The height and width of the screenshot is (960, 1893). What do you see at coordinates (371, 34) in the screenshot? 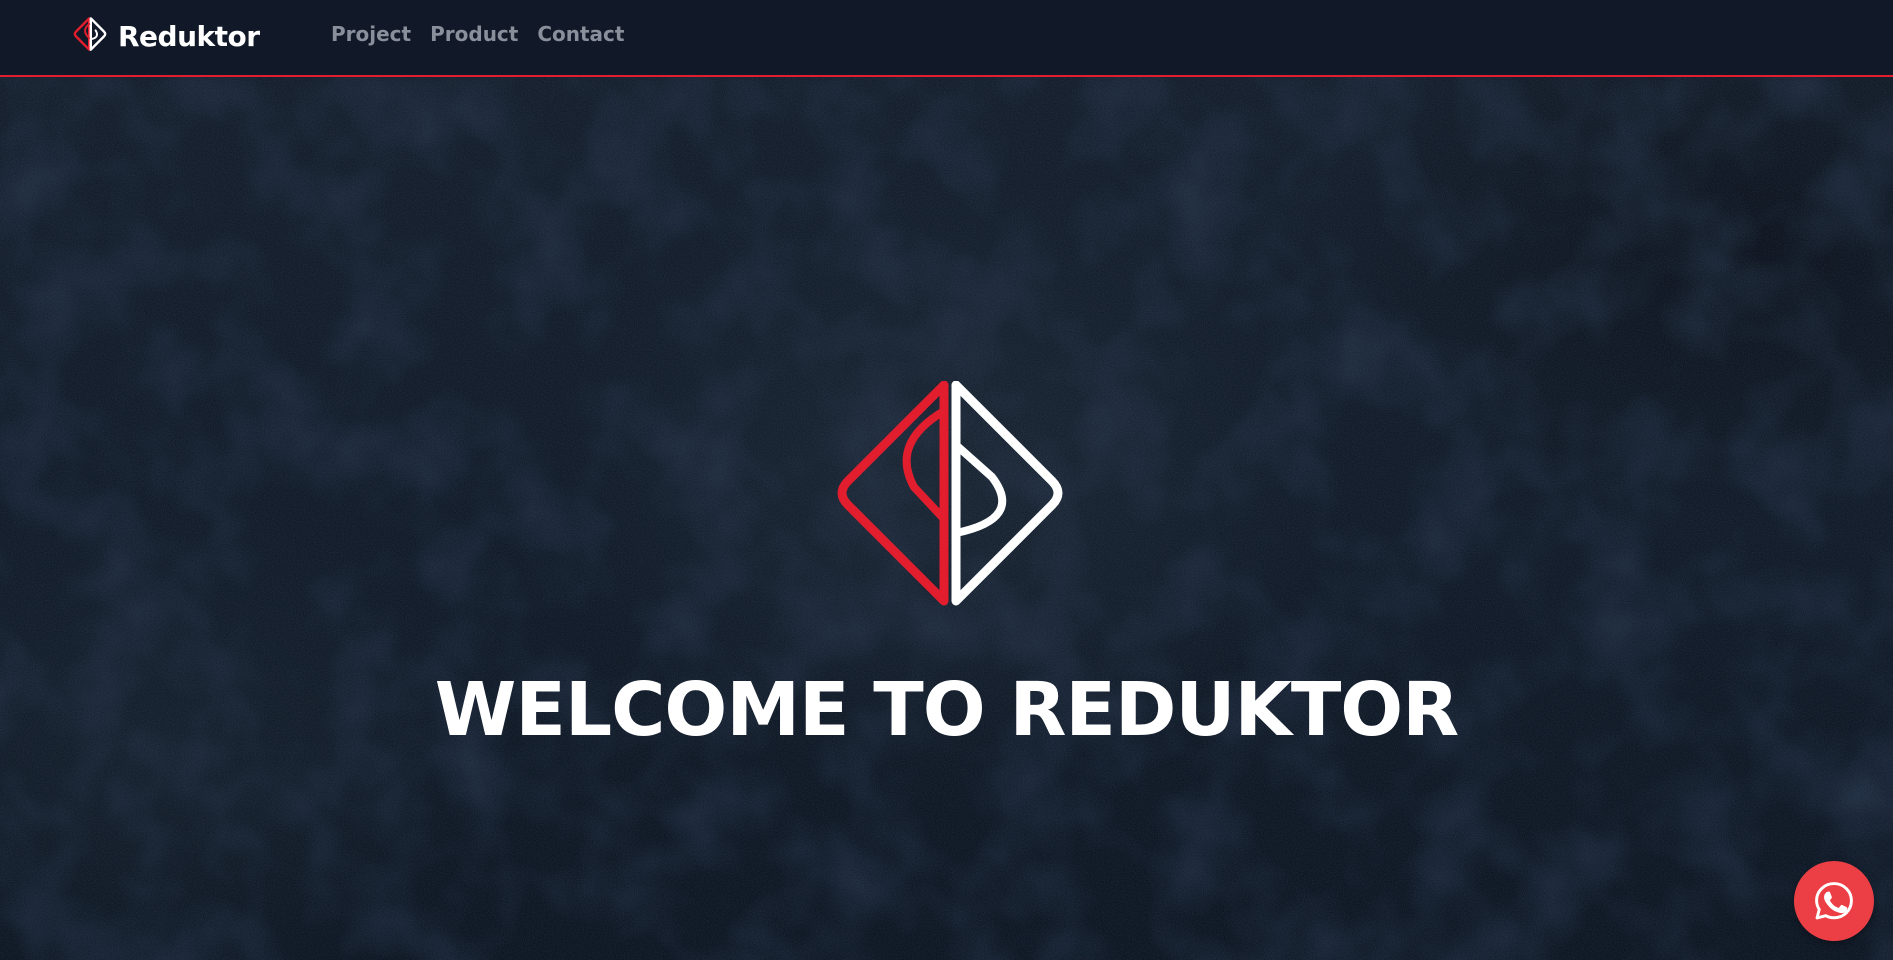
I see `nav-project-link: Project` at bounding box center [371, 34].